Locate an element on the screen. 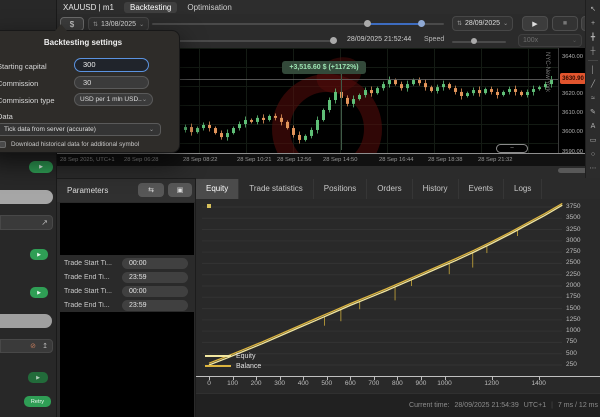 Image resolution: width=600 pixels, height=417 pixels. tab-orders: Orders is located at coordinates (390, 189).